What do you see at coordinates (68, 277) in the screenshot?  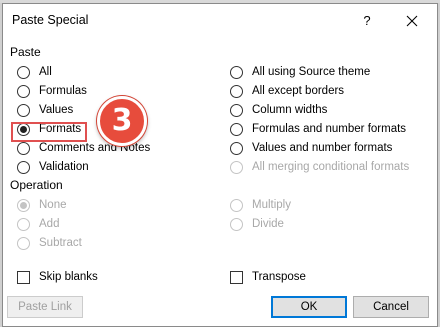 I see `skip-blanks-label: Skip blanks` at bounding box center [68, 277].